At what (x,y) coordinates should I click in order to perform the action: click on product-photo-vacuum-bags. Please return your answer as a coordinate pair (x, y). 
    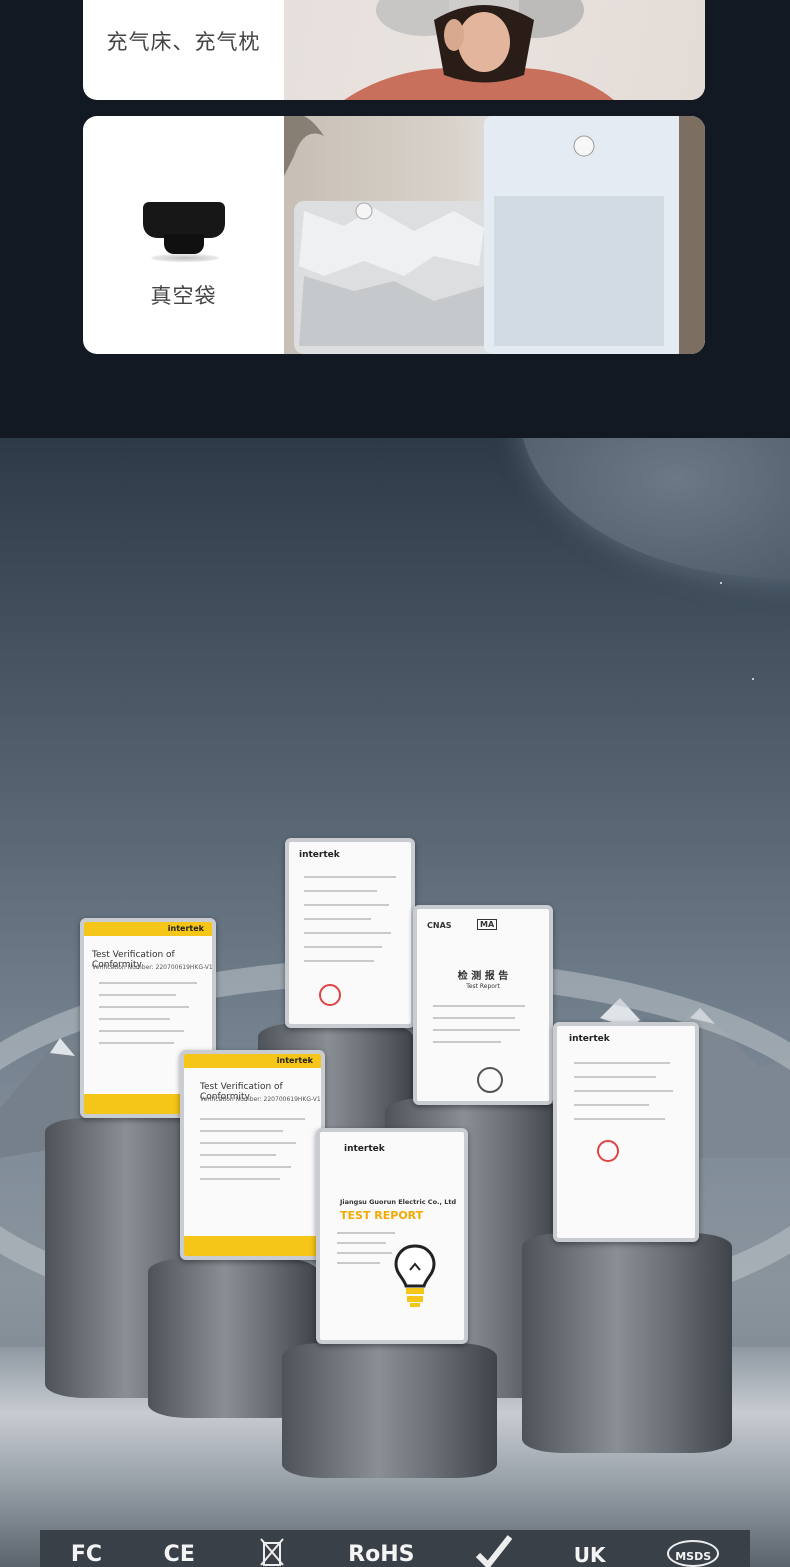
    Looking at the image, I should click on (494, 235).